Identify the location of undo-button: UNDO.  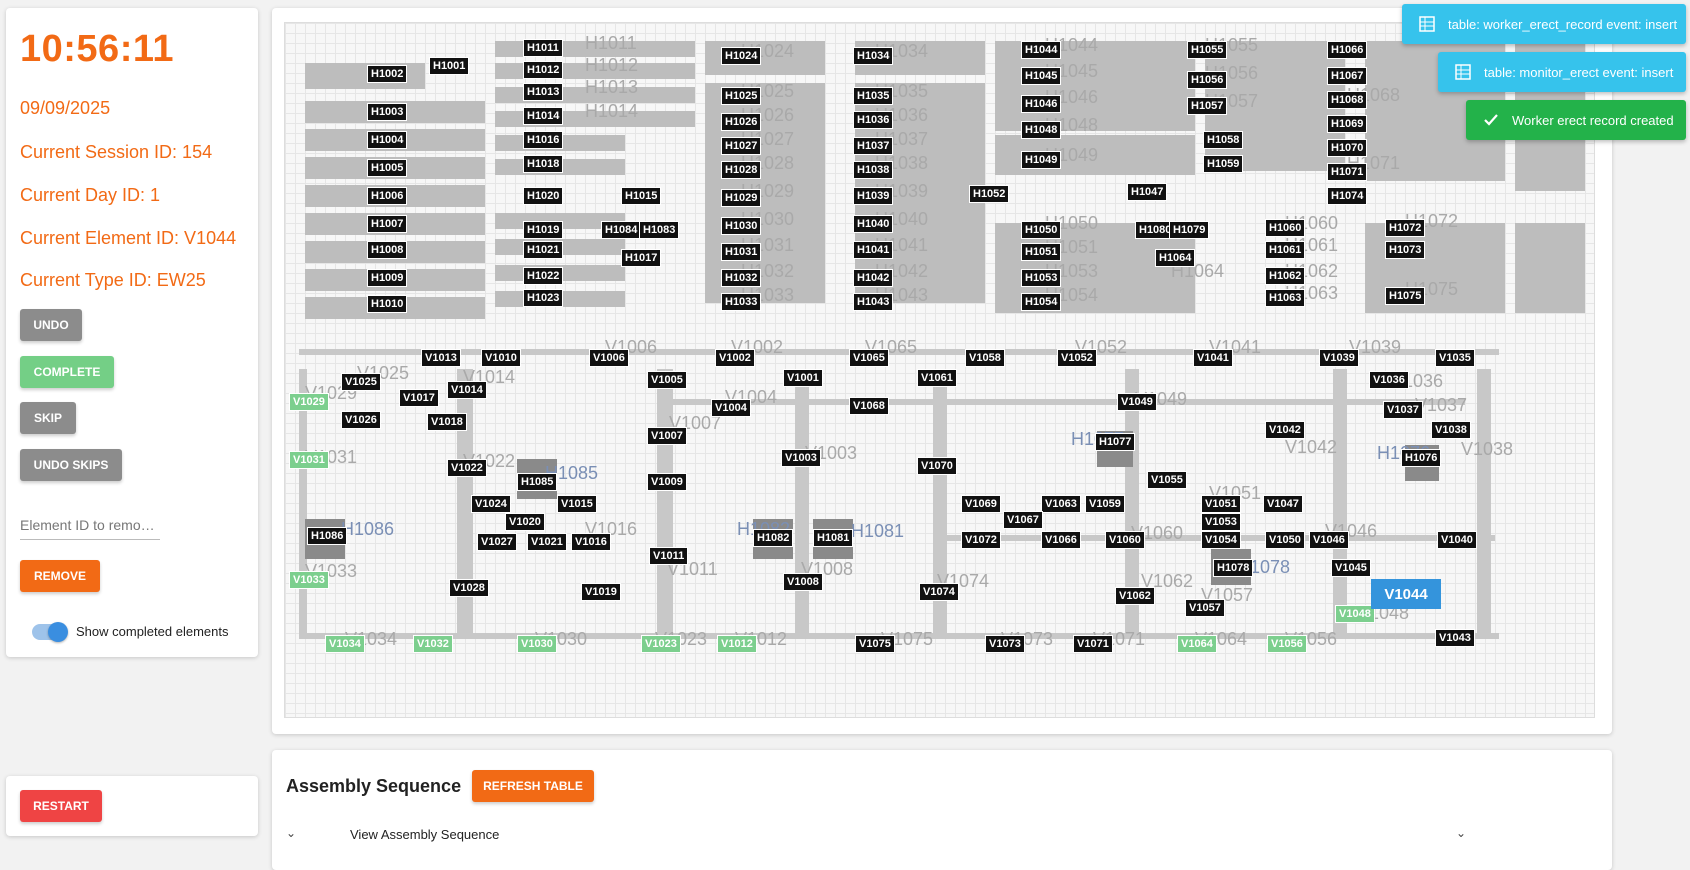
(51, 325).